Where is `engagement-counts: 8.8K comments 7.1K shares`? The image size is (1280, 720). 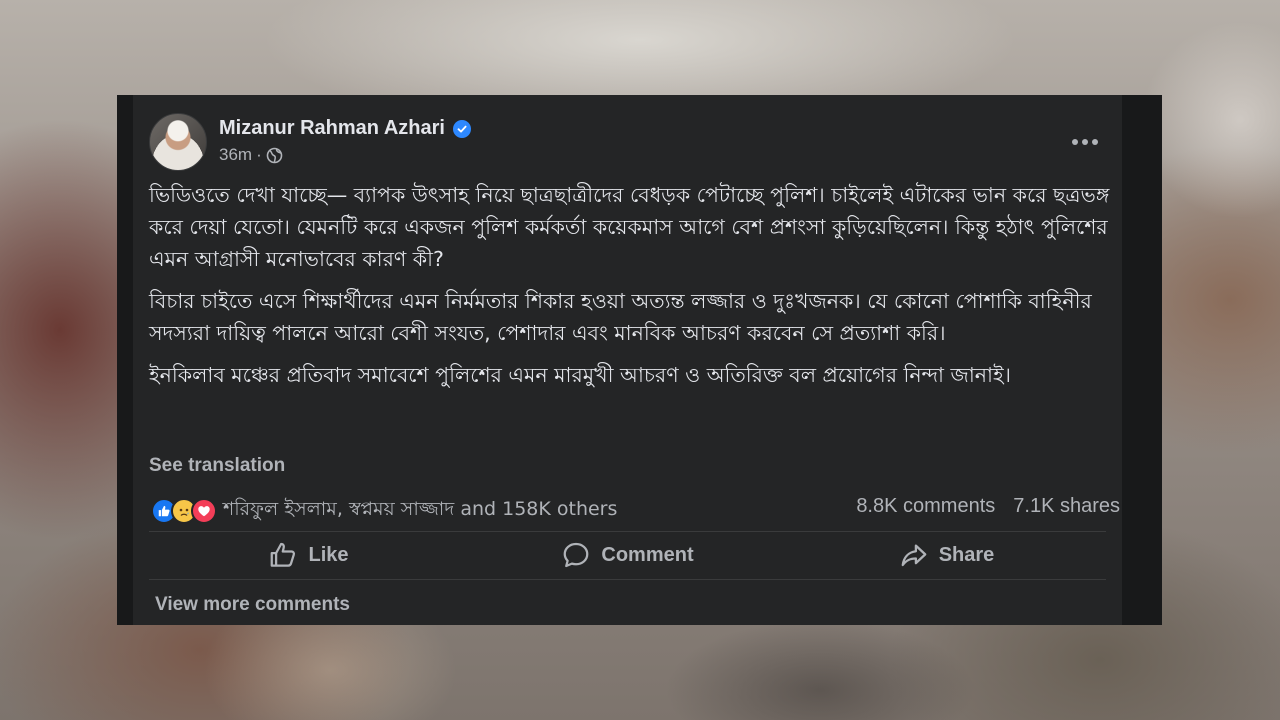 engagement-counts: 8.8K comments 7.1K shares is located at coordinates (988, 506).